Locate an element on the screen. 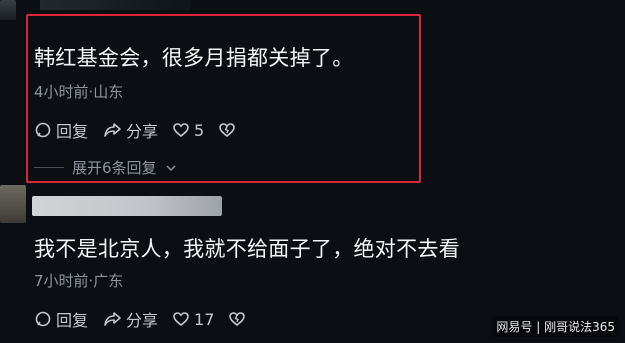  comment-actions: 回复 分享 17 is located at coordinates (140, 319).